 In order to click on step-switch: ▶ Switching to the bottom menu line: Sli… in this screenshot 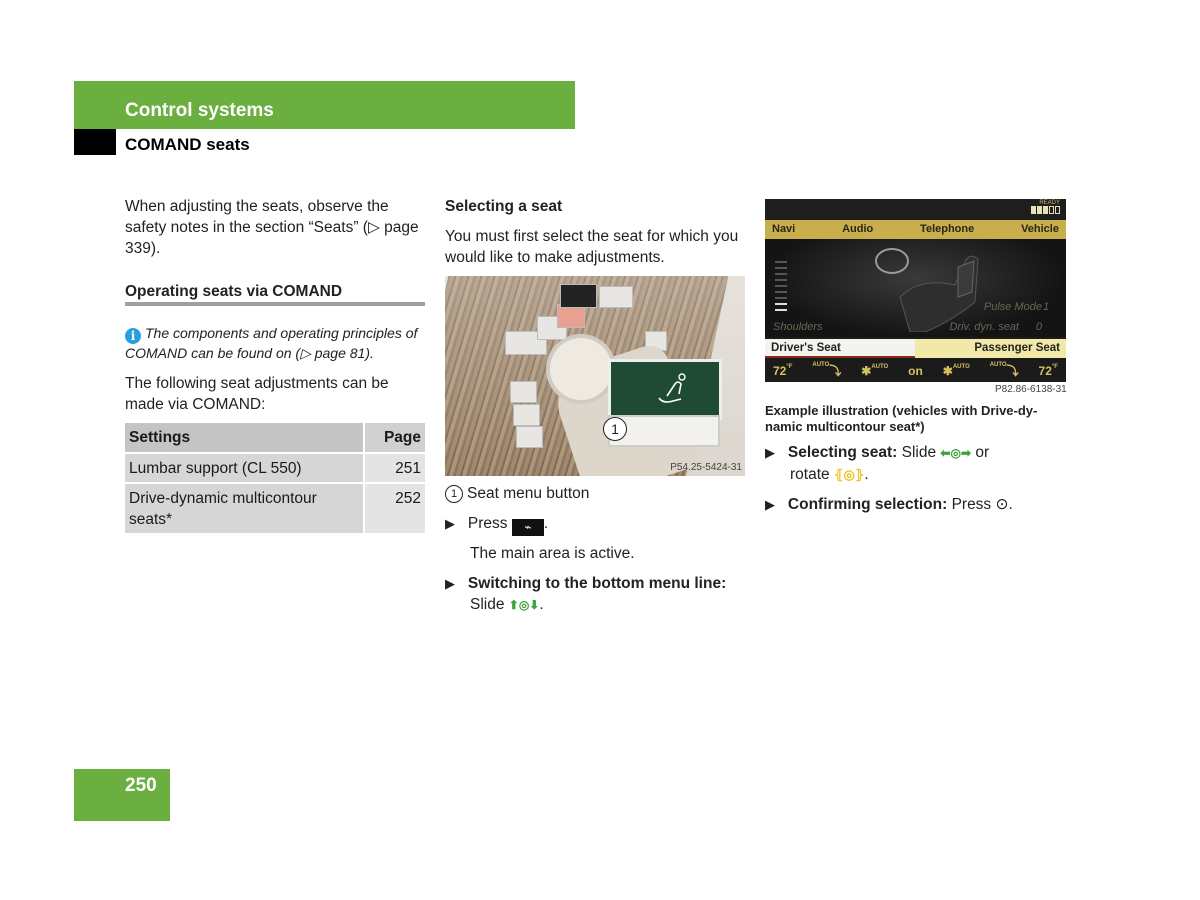, I will do `click(596, 594)`.